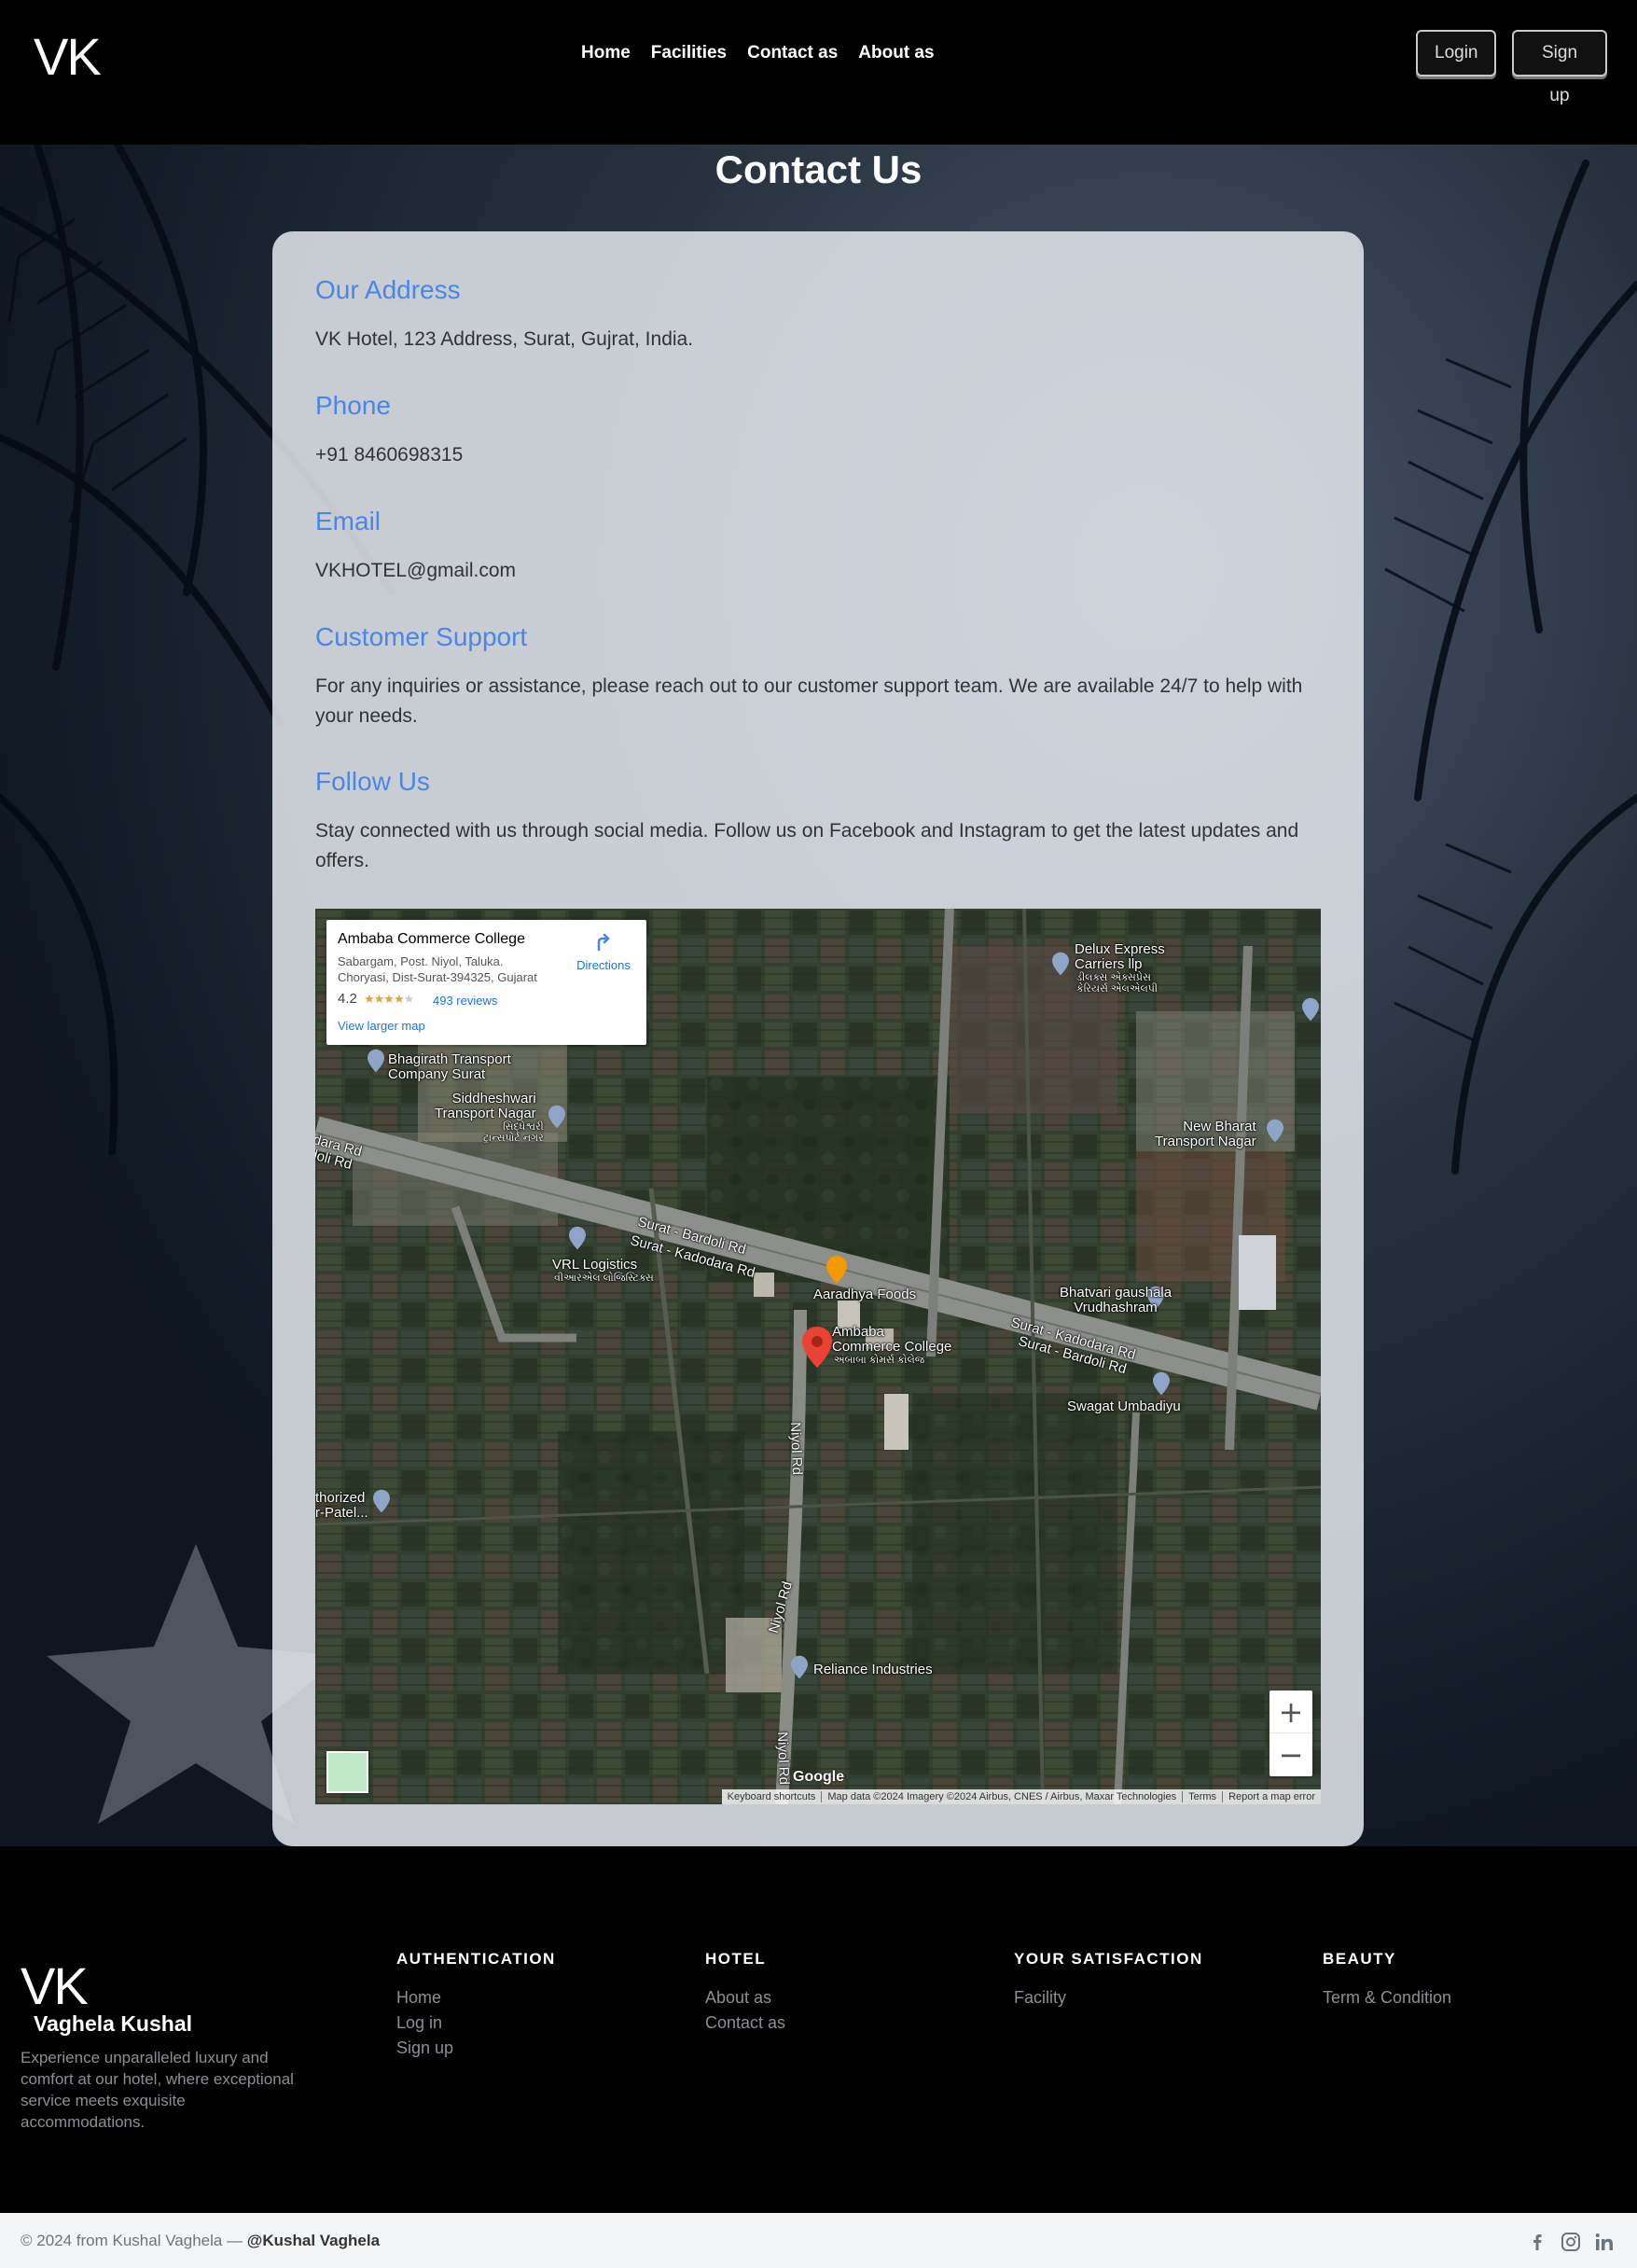  I want to click on brand-logo: VK, so click(68, 56).